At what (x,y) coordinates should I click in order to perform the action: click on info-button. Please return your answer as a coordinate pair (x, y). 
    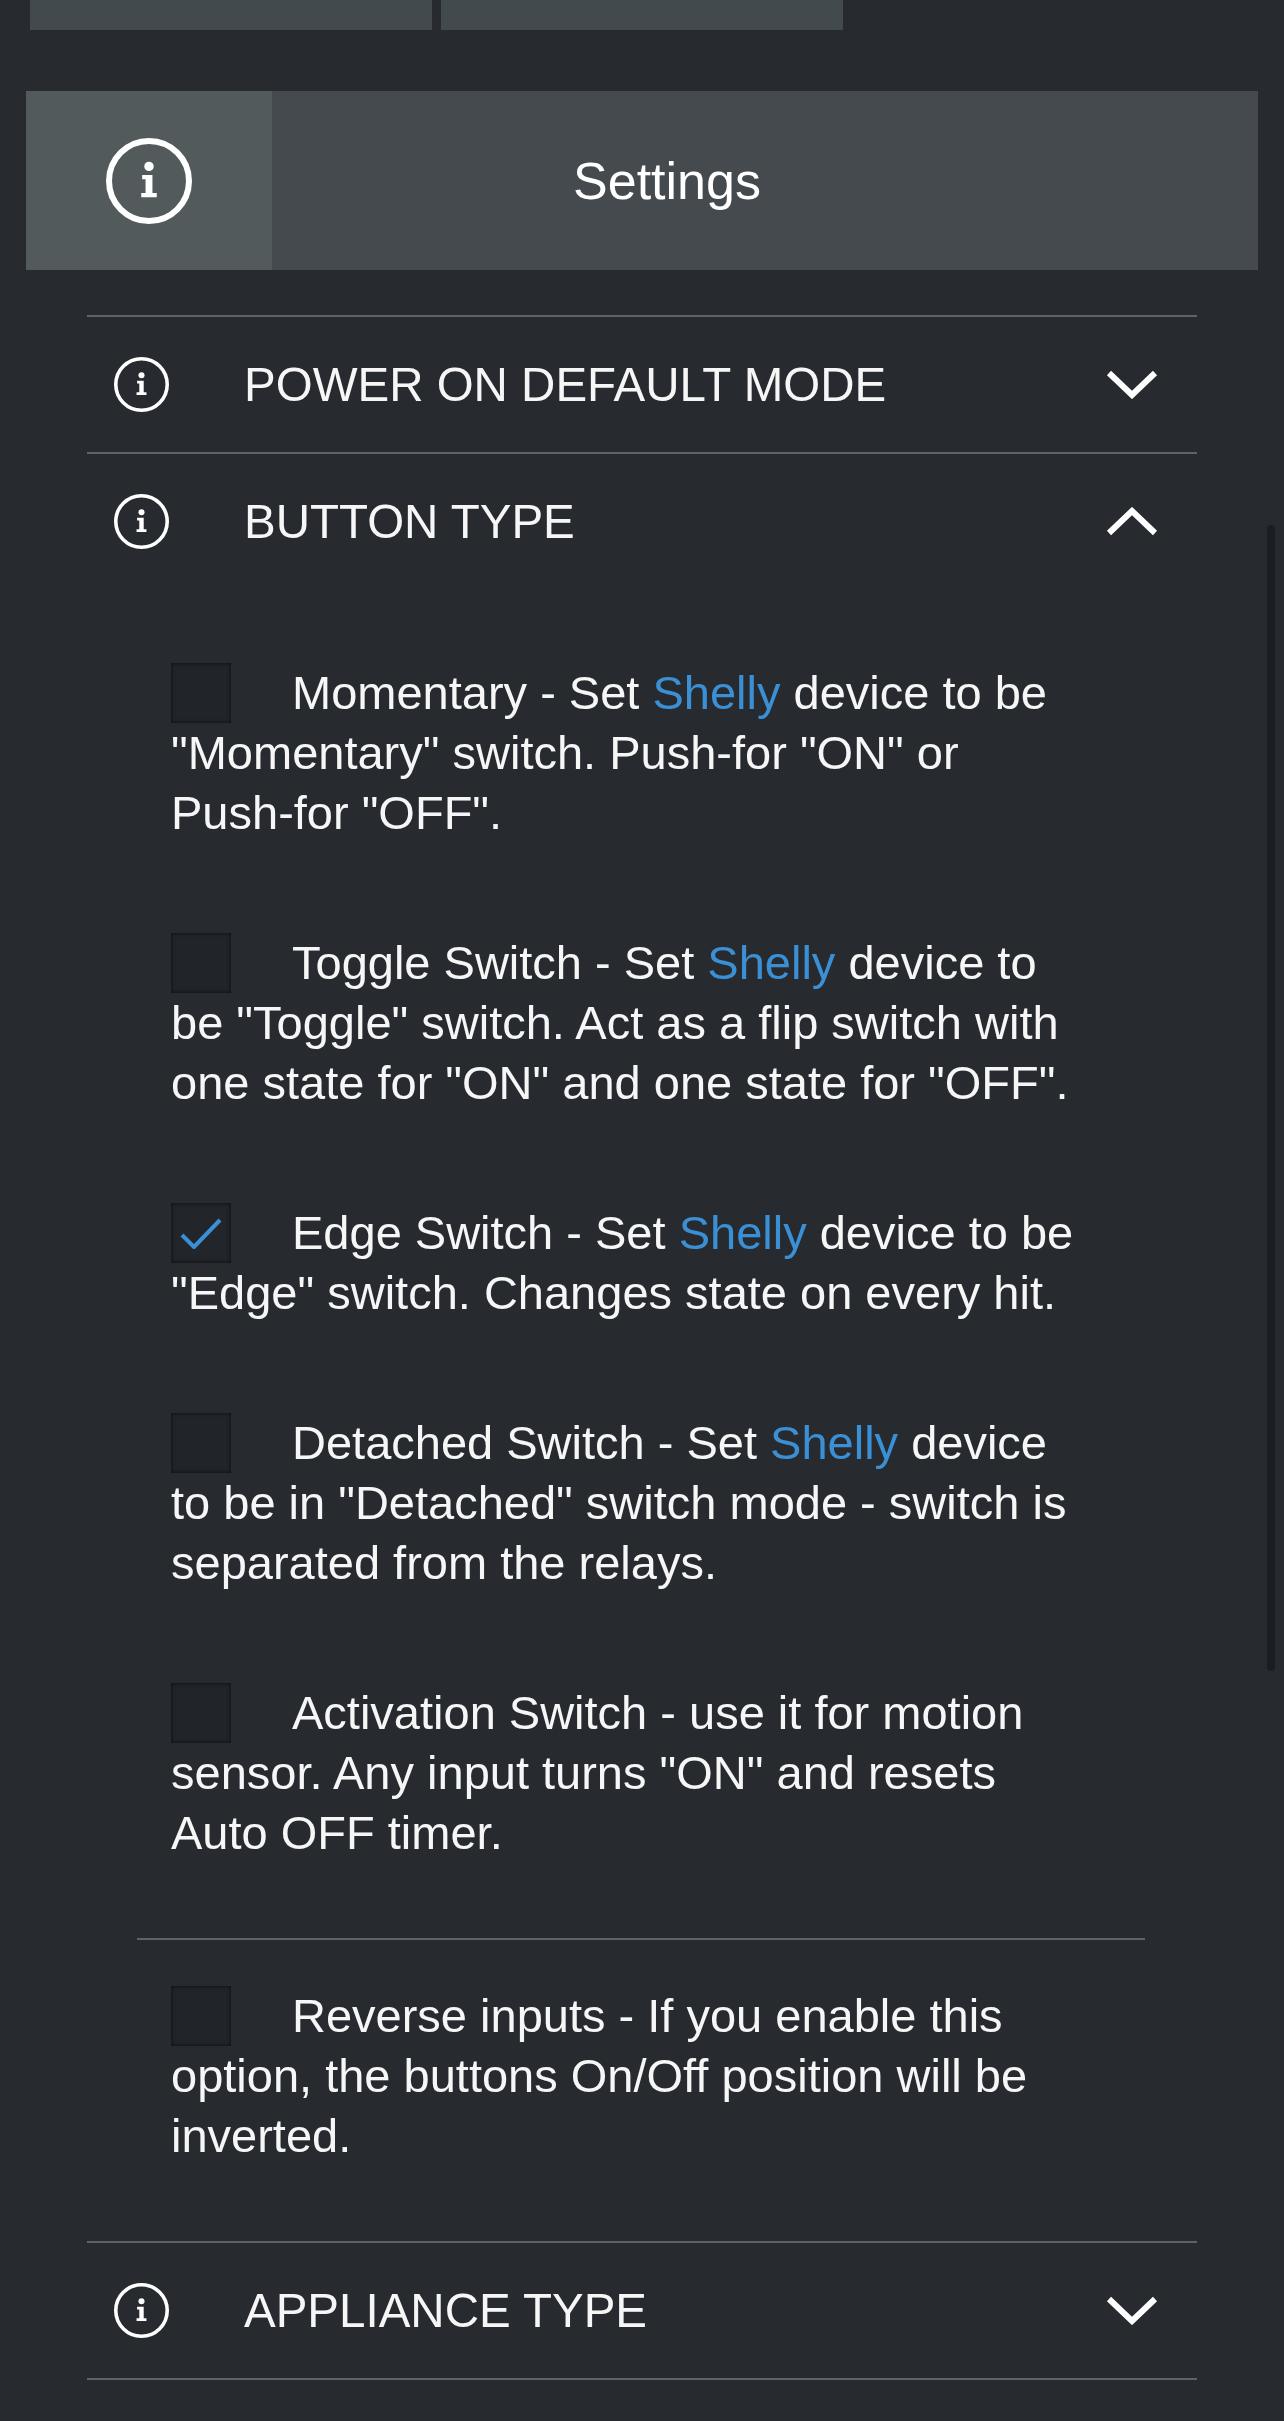
    Looking at the image, I should click on (149, 180).